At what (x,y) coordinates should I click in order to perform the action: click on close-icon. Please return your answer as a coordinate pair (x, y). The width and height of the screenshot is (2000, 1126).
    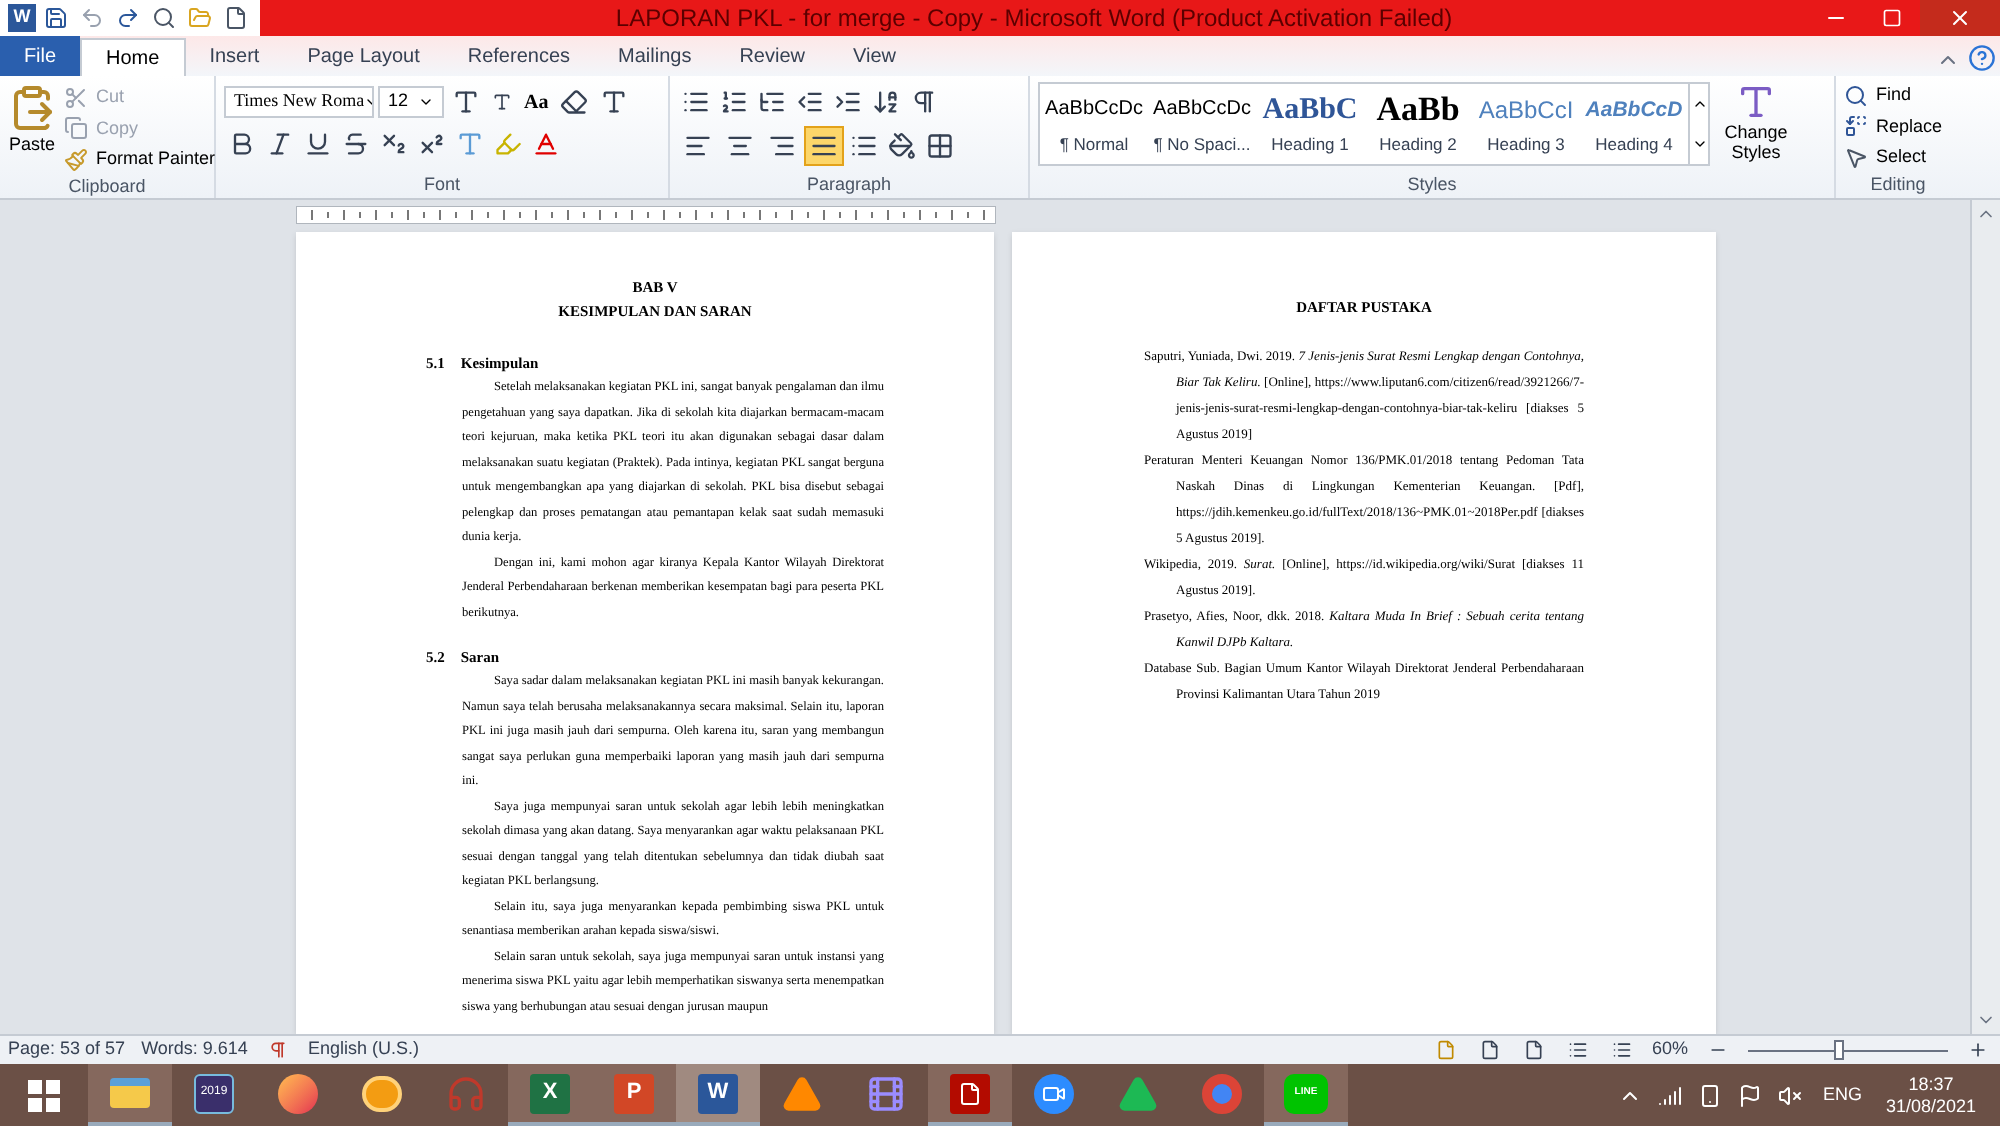
    Looking at the image, I should click on (1960, 18).